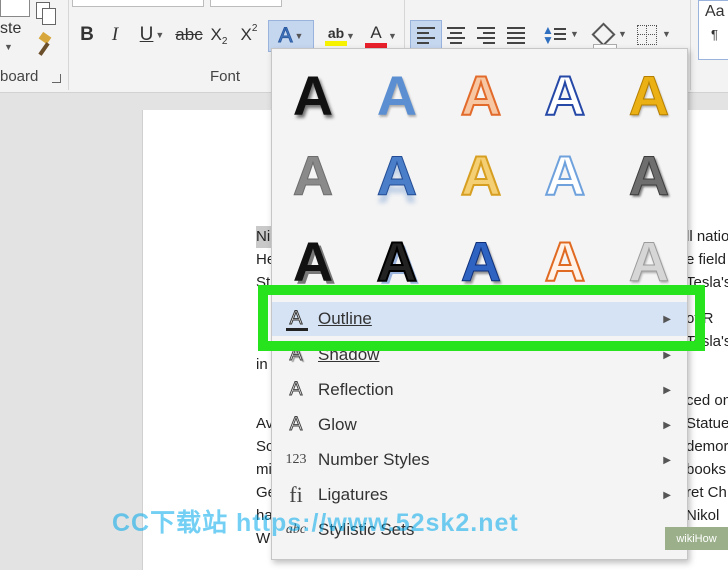  What do you see at coordinates (706, 259) in the screenshot?
I see `doc-line-right: e field` at bounding box center [706, 259].